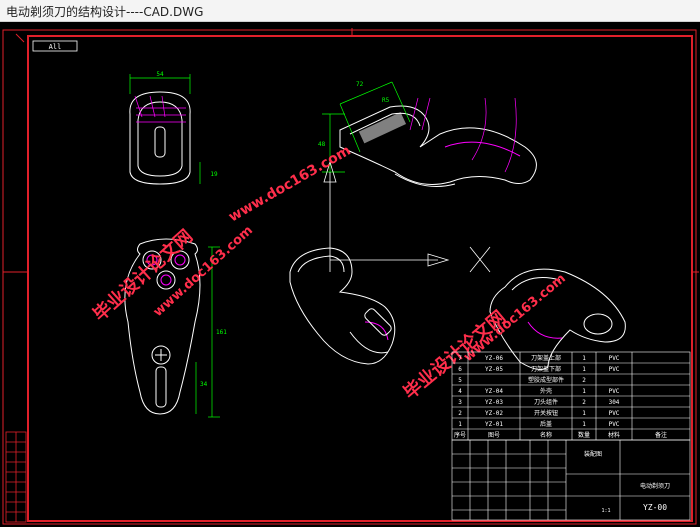 The height and width of the screenshot is (527, 700). I want to click on bom-cell-material: 304, so click(614, 402).